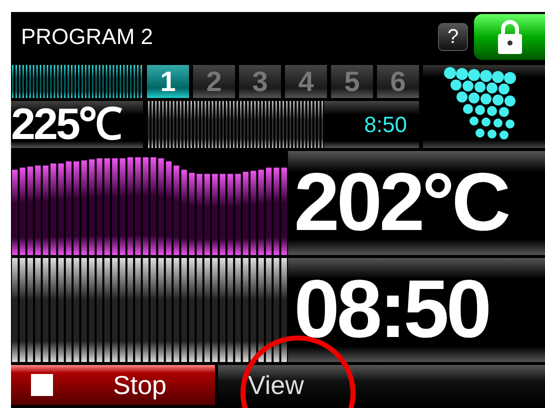  What do you see at coordinates (352, 81) in the screenshot?
I see `step-tab: 5` at bounding box center [352, 81].